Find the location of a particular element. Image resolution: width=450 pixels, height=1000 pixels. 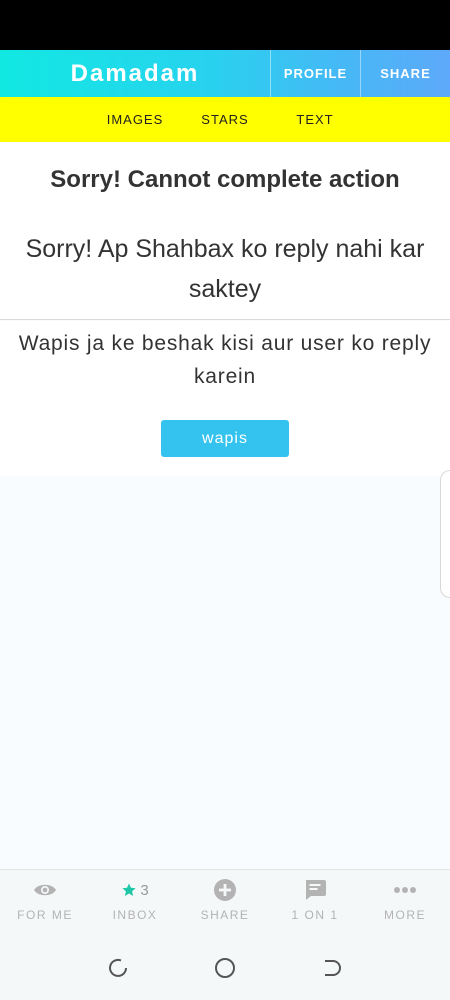

back-button: wapis is located at coordinates (225, 438).